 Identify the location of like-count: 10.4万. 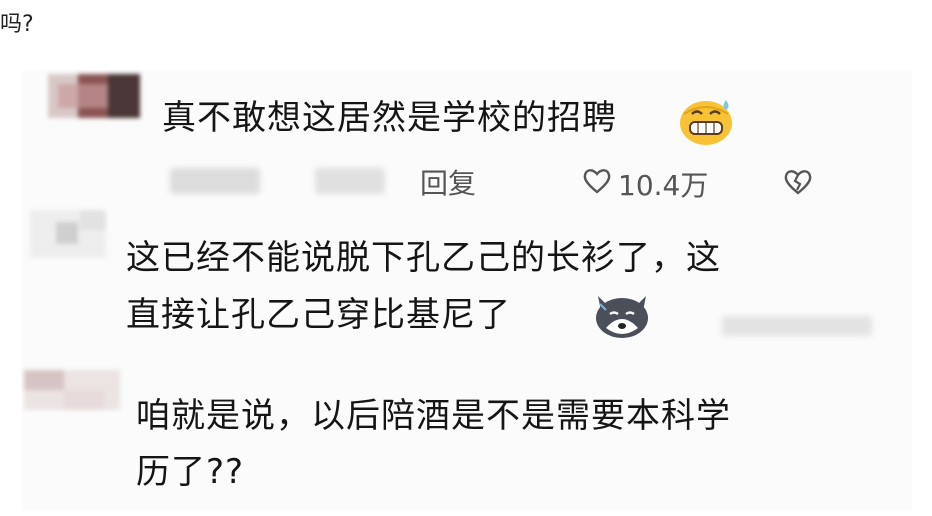
(663, 185).